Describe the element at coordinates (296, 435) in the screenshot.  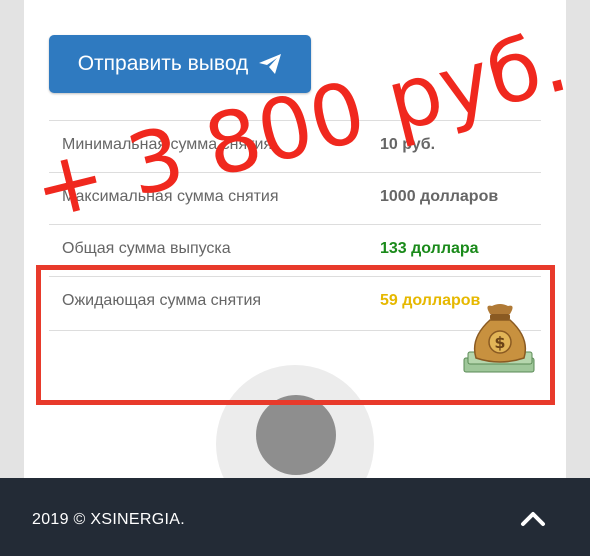
I see `floating-button` at that location.